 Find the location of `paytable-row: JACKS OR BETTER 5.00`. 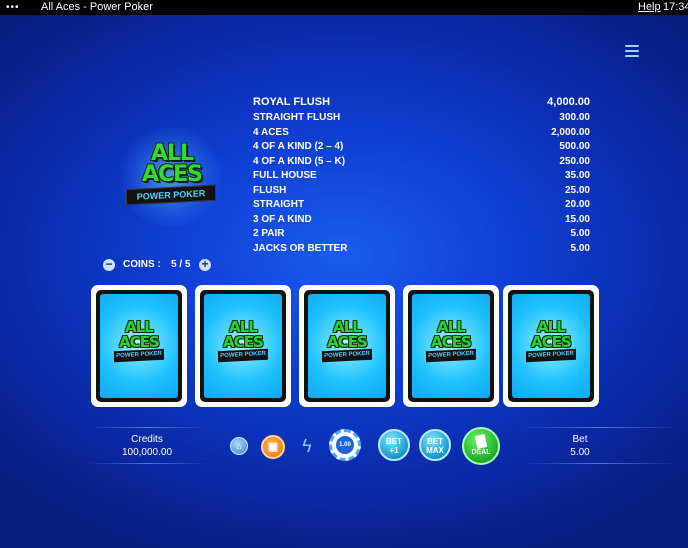

paytable-row: JACKS OR BETTER 5.00 is located at coordinates (423, 250).